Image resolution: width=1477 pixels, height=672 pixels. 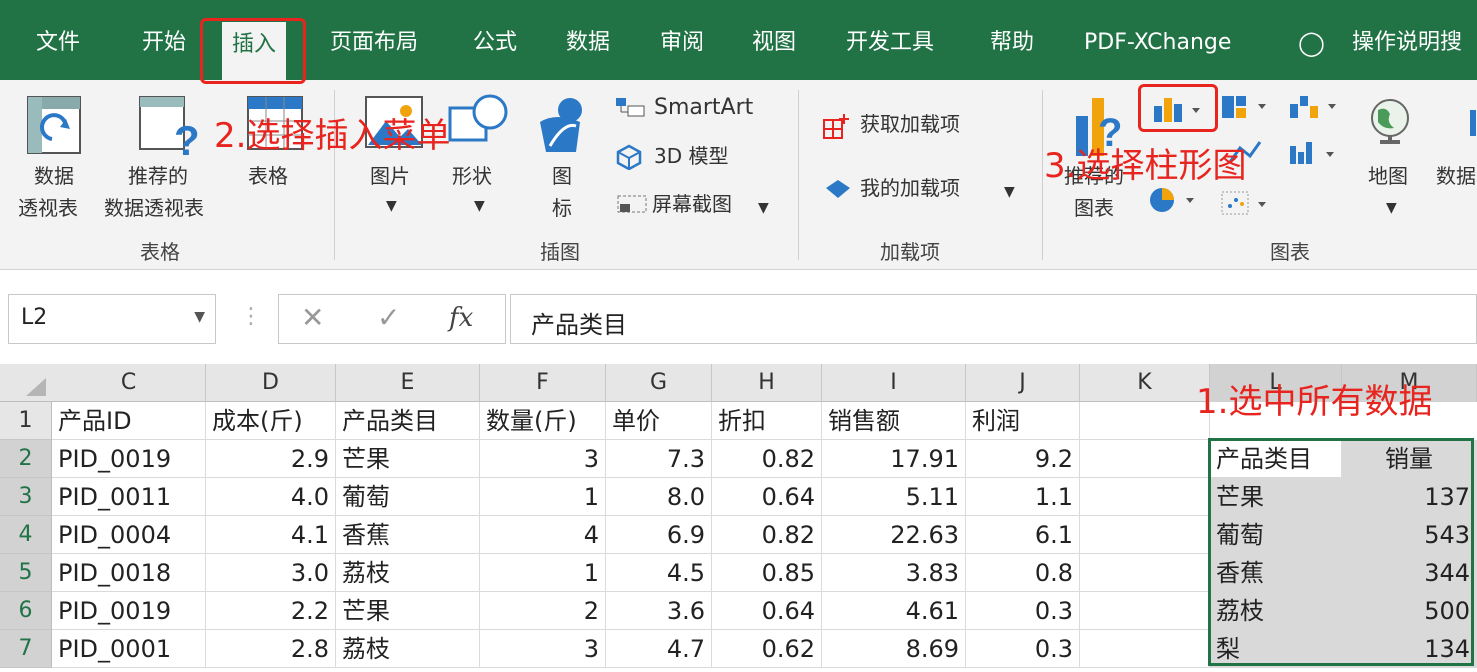 What do you see at coordinates (1023, 573) in the screenshot?
I see `table-cell: 0.8` at bounding box center [1023, 573].